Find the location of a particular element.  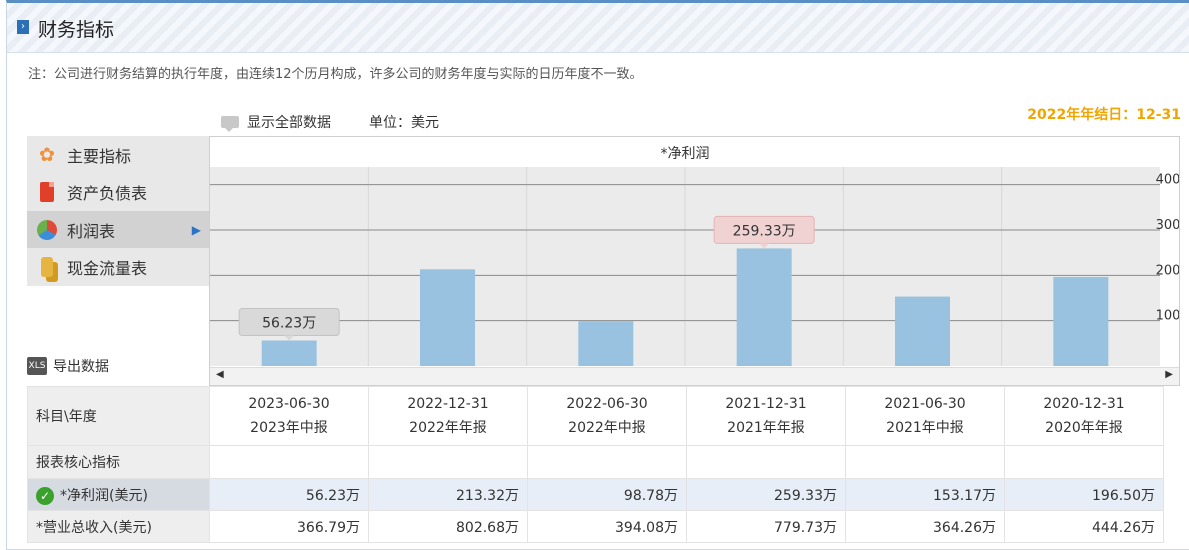

panel-header: › 财务指标 is located at coordinates (598, 28).